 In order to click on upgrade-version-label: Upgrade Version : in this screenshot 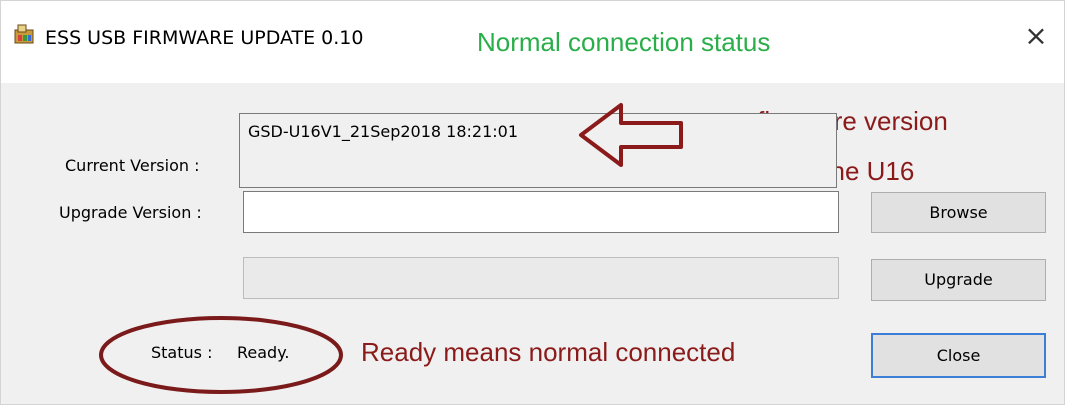, I will do `click(130, 212)`.